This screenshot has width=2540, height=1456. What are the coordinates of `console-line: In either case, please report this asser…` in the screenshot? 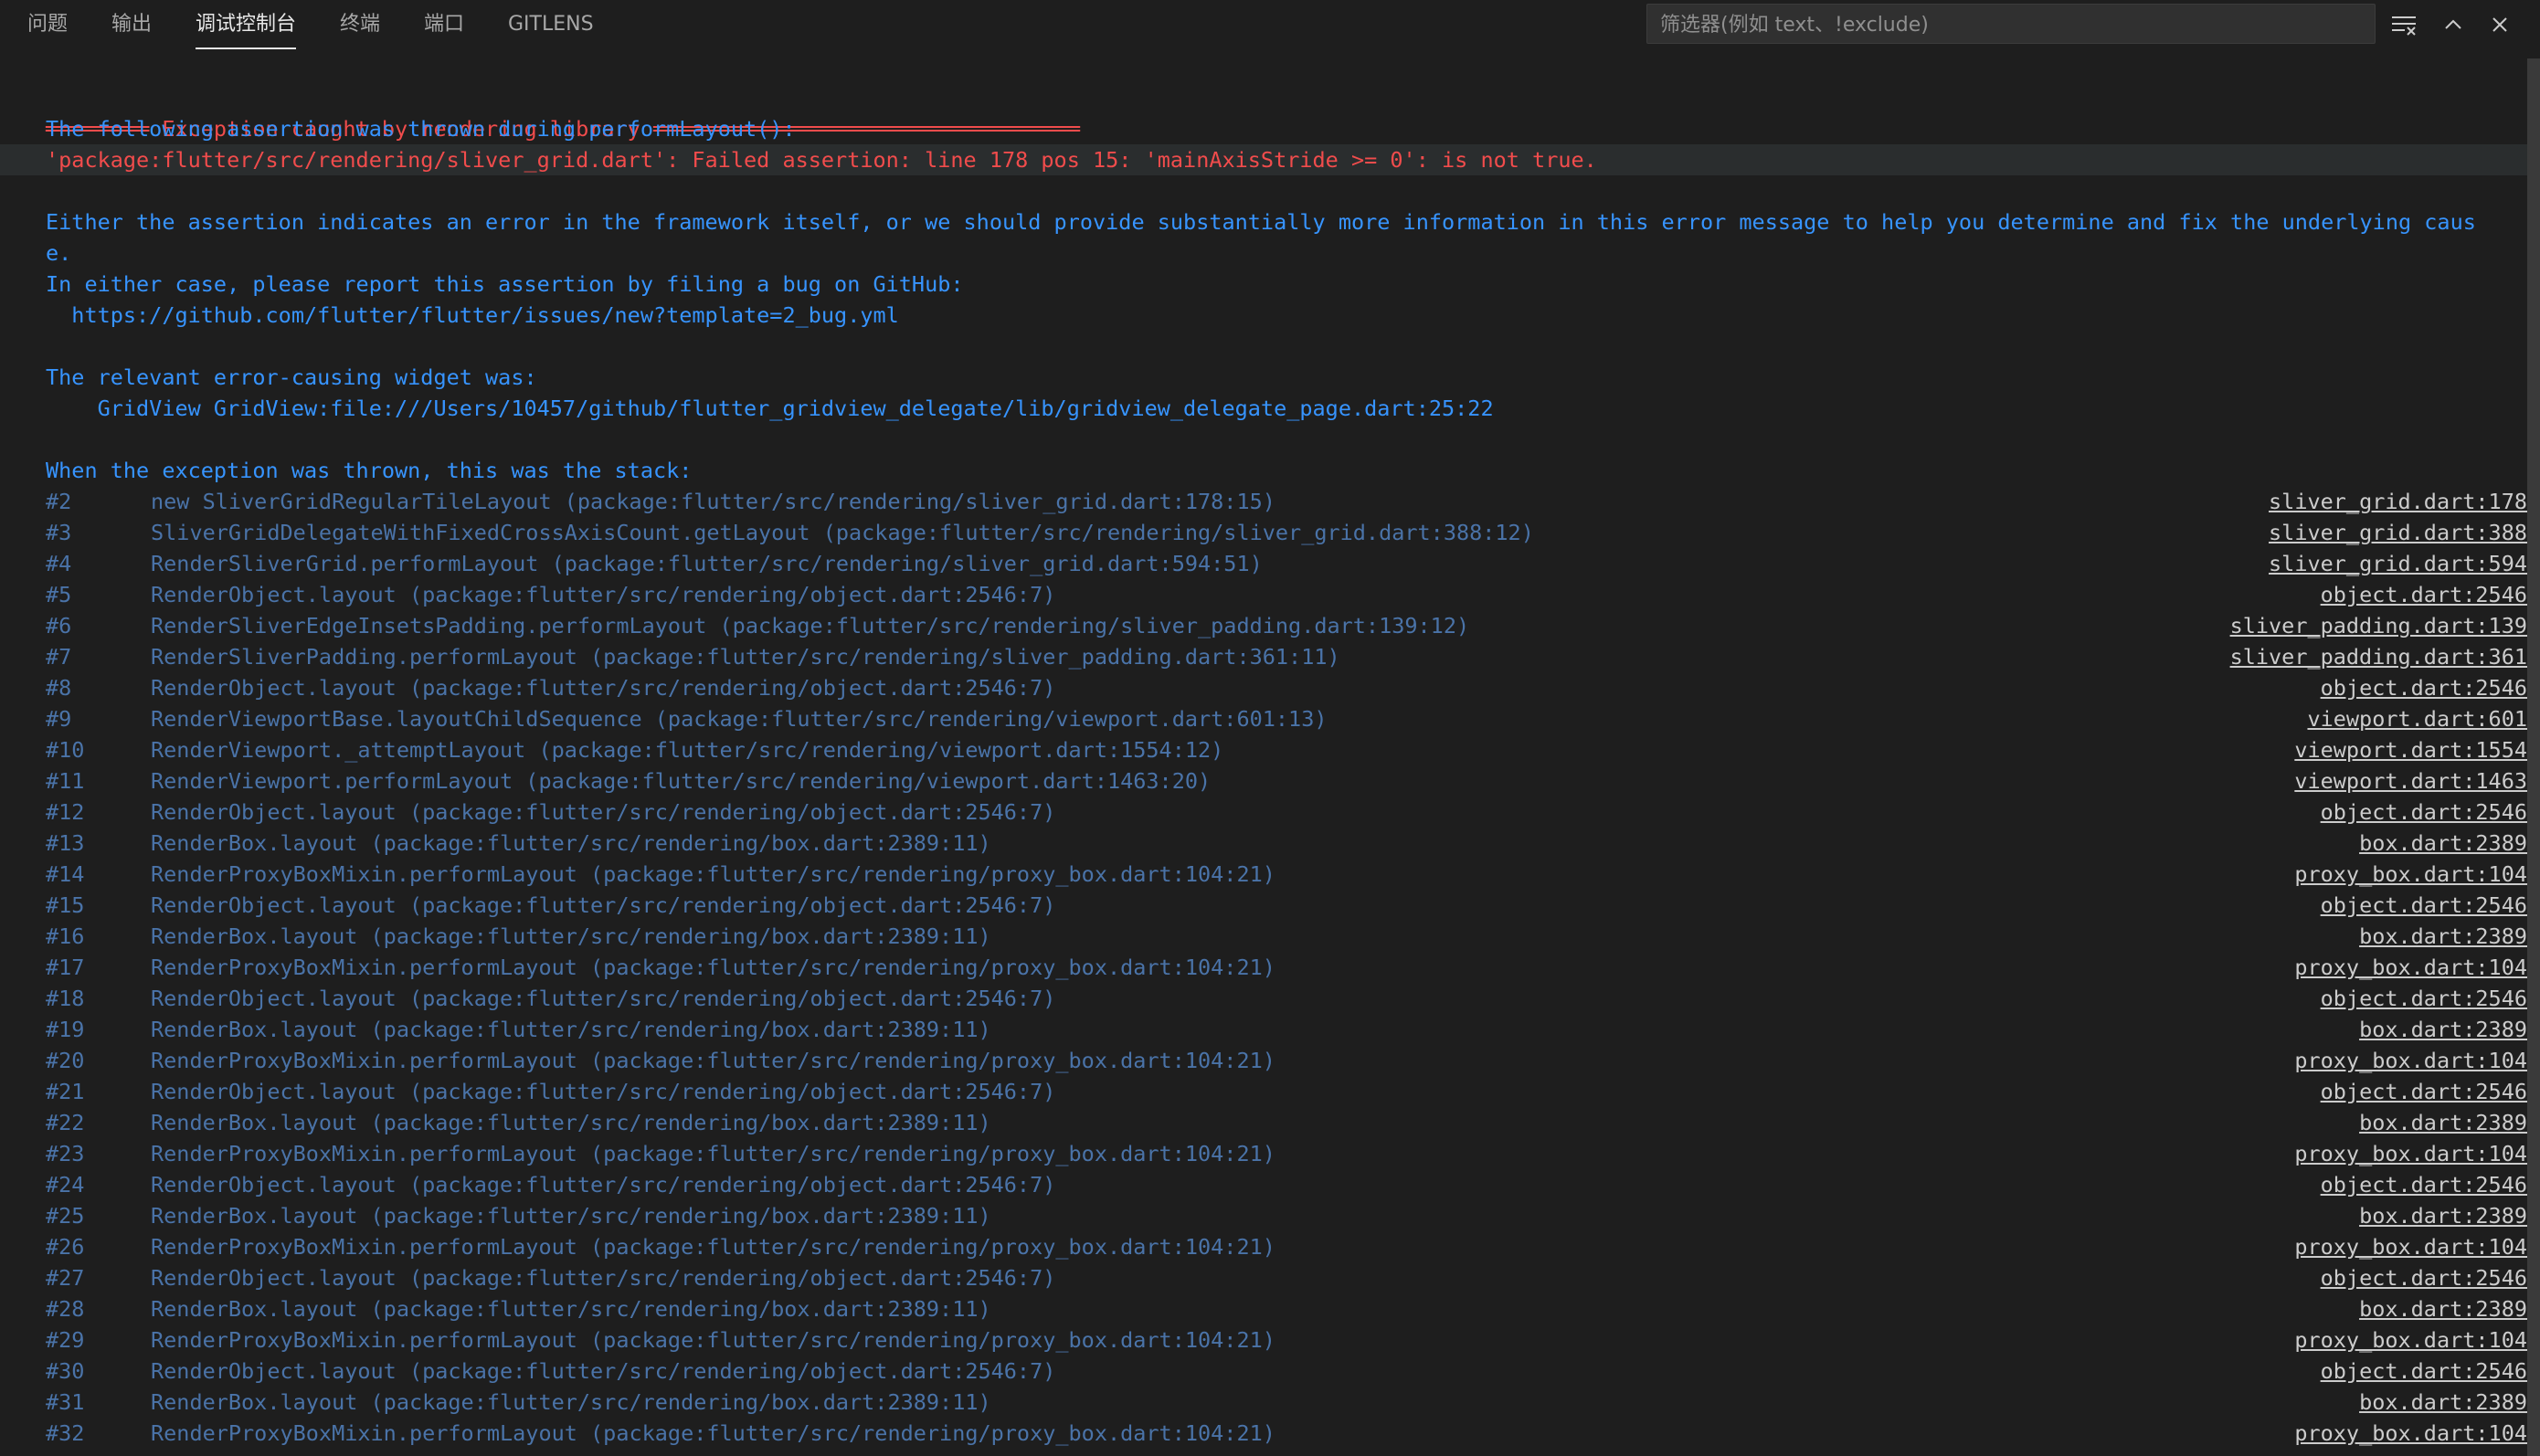 It's located at (1263, 285).